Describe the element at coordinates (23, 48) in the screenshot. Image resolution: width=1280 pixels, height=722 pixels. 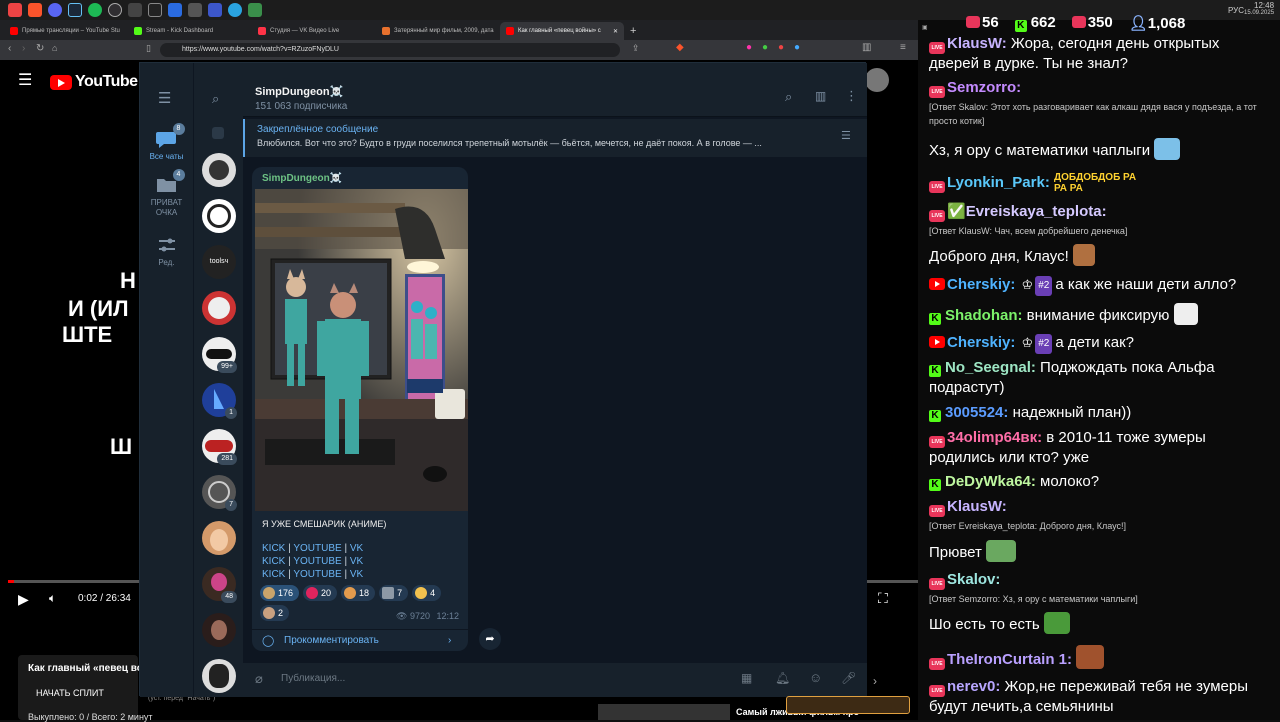
I see `forward-icon: ›` at that location.